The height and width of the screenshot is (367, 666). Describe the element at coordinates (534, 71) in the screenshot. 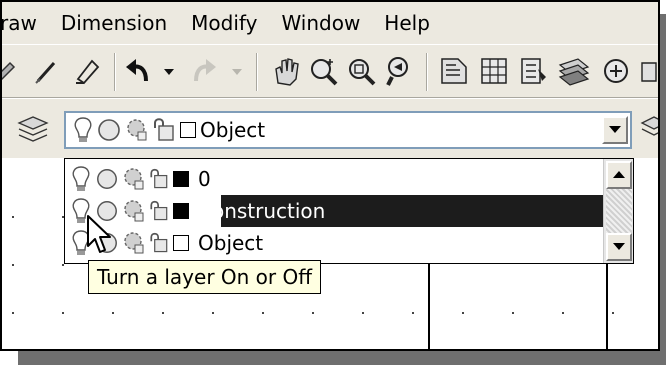

I see `tool-palettes-icon` at that location.